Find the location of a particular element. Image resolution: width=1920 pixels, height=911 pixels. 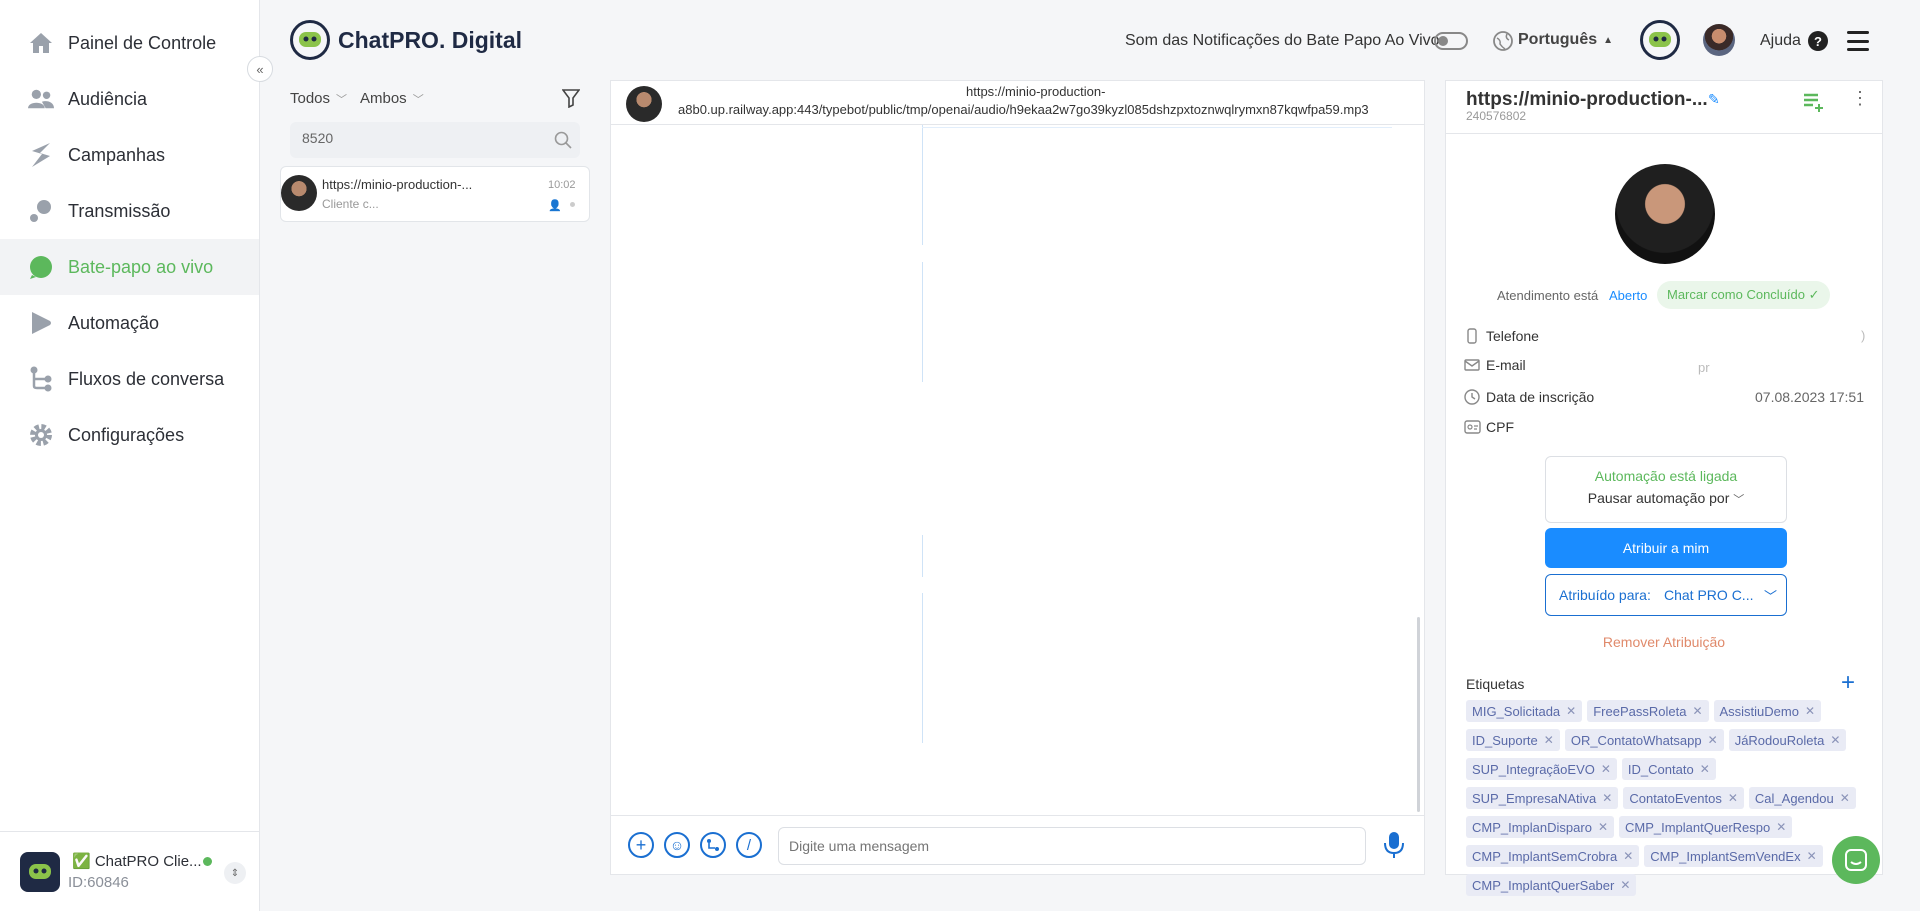

more-options-icon: ⋮ is located at coordinates (1860, 98).